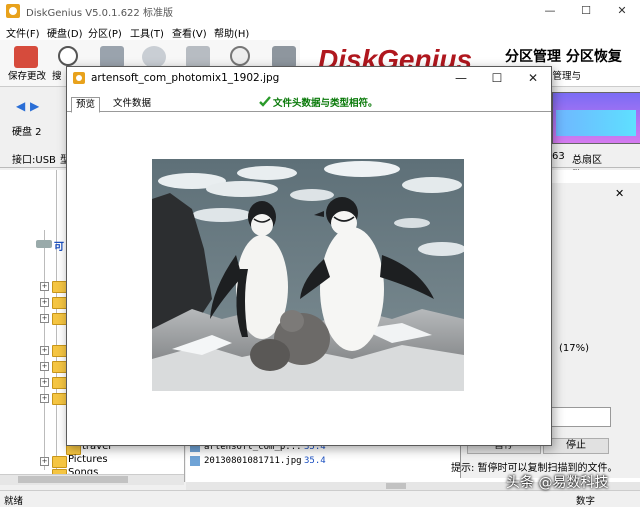 The width and height of the screenshot is (640, 507). I want to click on file-scroll-thumb, so click(396, 486).